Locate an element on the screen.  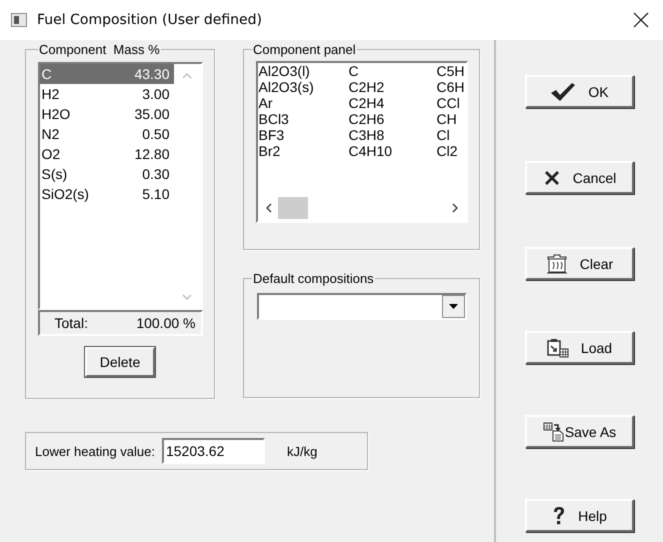
component-item: Cl is located at coordinates (451, 135).